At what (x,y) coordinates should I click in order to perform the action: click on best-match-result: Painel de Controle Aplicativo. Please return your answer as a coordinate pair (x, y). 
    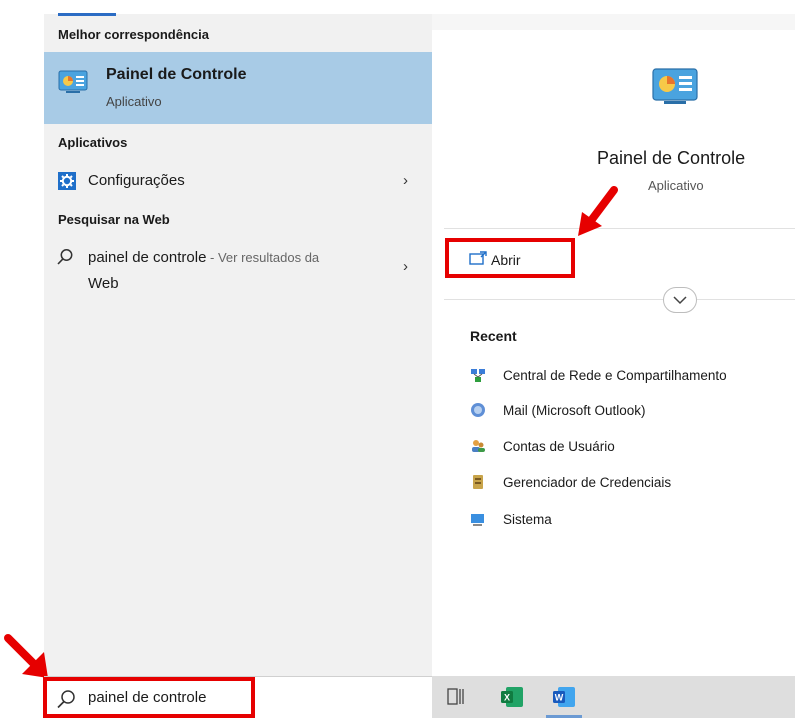
    Looking at the image, I should click on (238, 88).